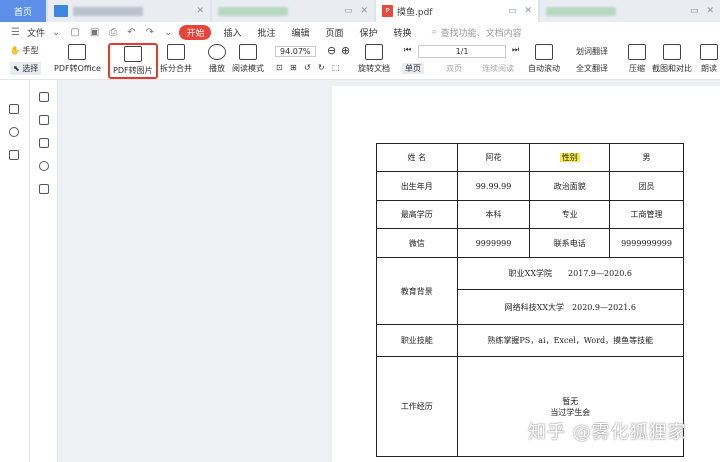 Image resolution: width=720 pixels, height=462 pixels. Describe the element at coordinates (336, 67) in the screenshot. I see `crop-icon: ⬚` at that location.